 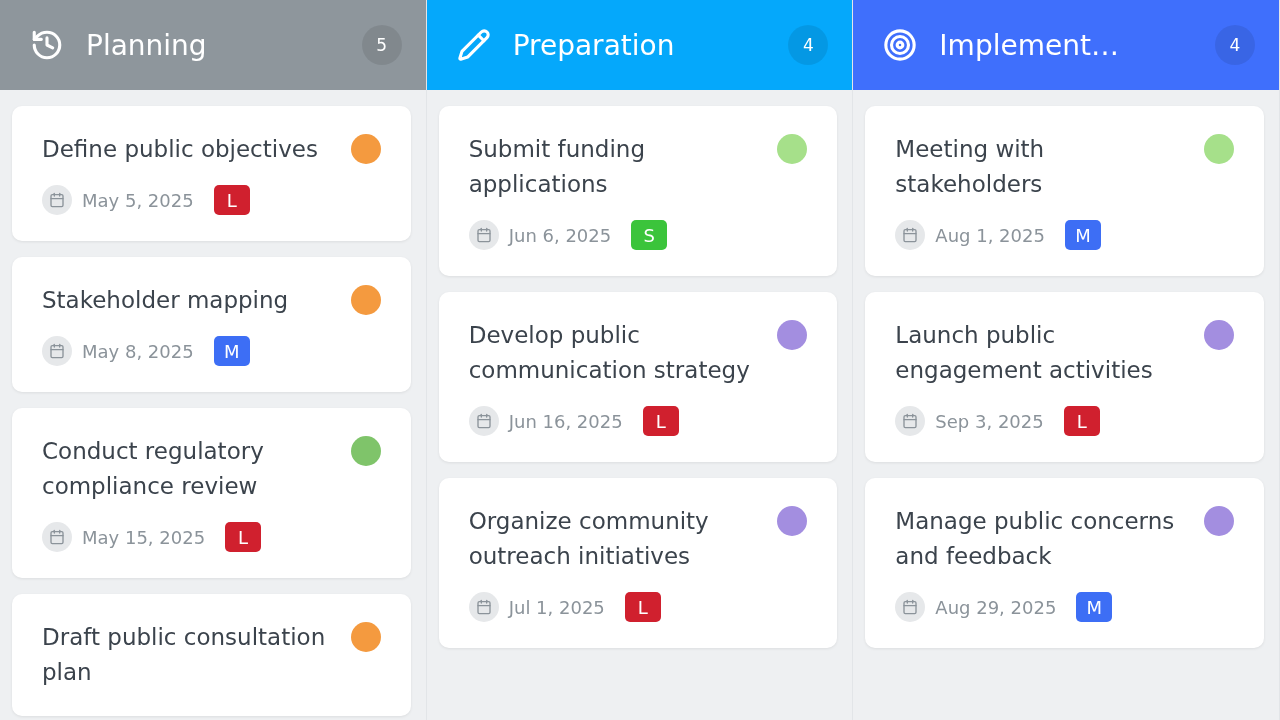 I want to click on task-card: Submit funding applications Jun 6, 2025 S, so click(x=638, y=191).